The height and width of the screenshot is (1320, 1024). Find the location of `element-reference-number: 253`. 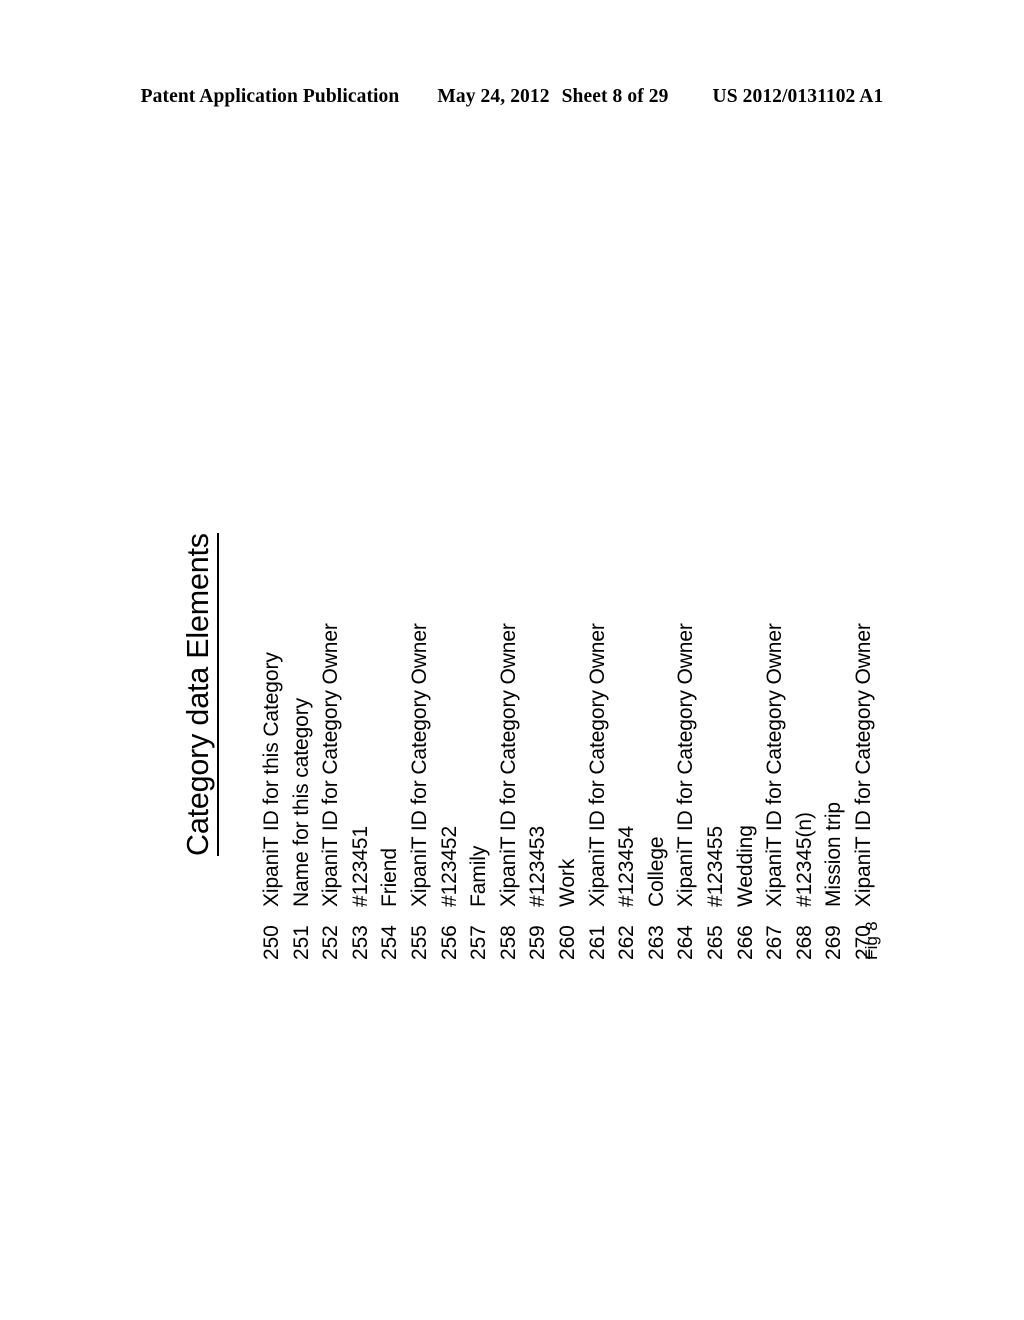

element-reference-number: 253 is located at coordinates (360, 942).